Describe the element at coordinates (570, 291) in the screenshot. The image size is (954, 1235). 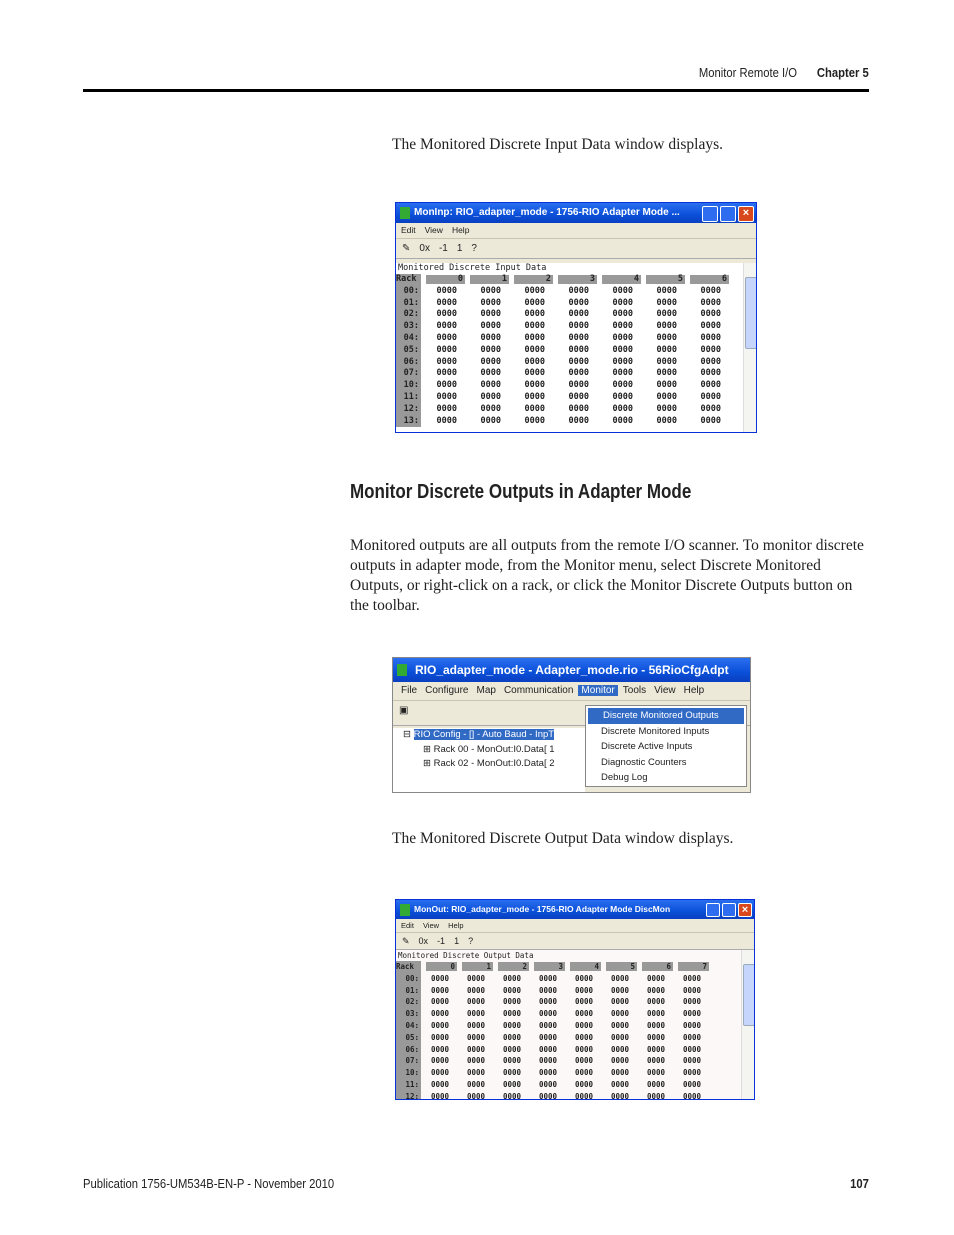
I see `grid-row: 00: 0000 0000 0000 0000 0000 0000 0000` at that location.